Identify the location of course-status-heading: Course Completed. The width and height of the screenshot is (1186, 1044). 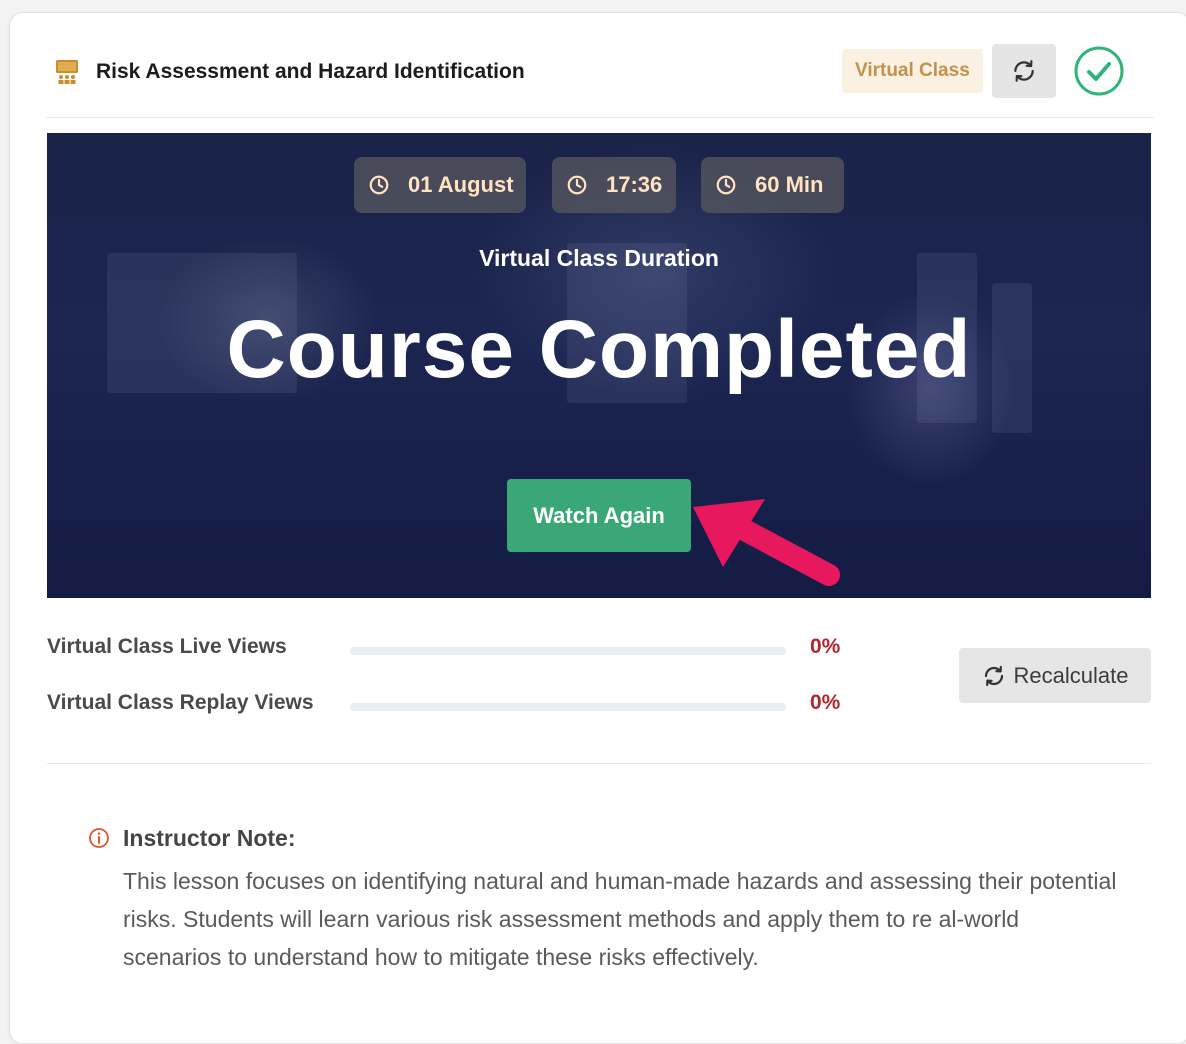
(599, 349).